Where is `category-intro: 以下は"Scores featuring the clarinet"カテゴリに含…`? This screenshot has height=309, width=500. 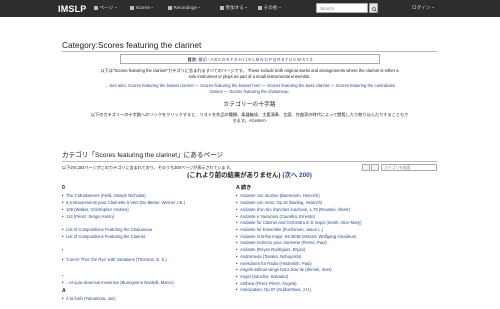 category-intro: 以下は"Scores featuring the clarinet"カテゴリに含… is located at coordinates (249, 73).